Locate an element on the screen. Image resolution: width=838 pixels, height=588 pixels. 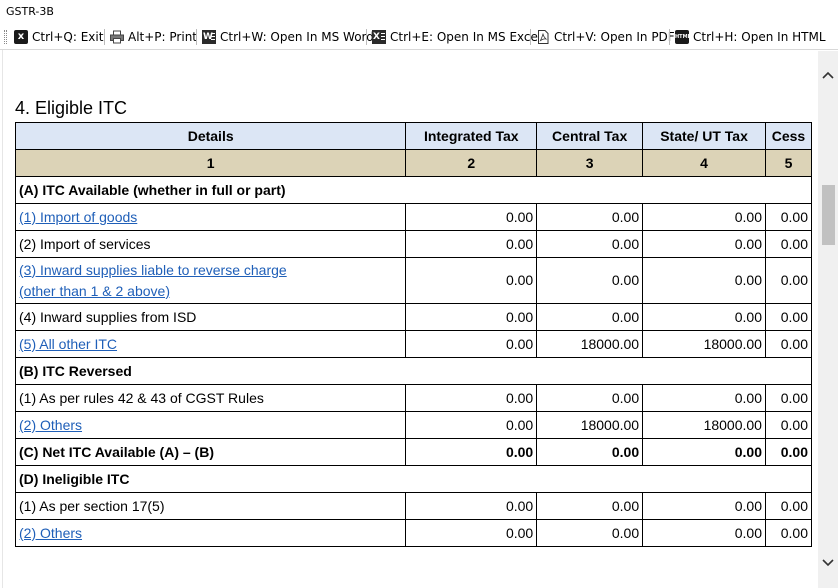
printer-icon is located at coordinates (117, 37).